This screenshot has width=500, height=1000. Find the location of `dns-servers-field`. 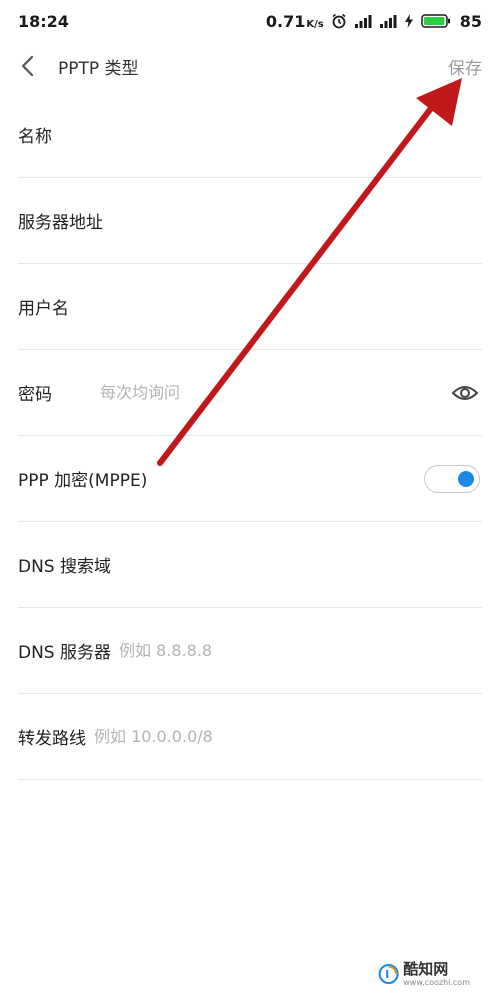

dns-servers-field is located at coordinates (300, 650).